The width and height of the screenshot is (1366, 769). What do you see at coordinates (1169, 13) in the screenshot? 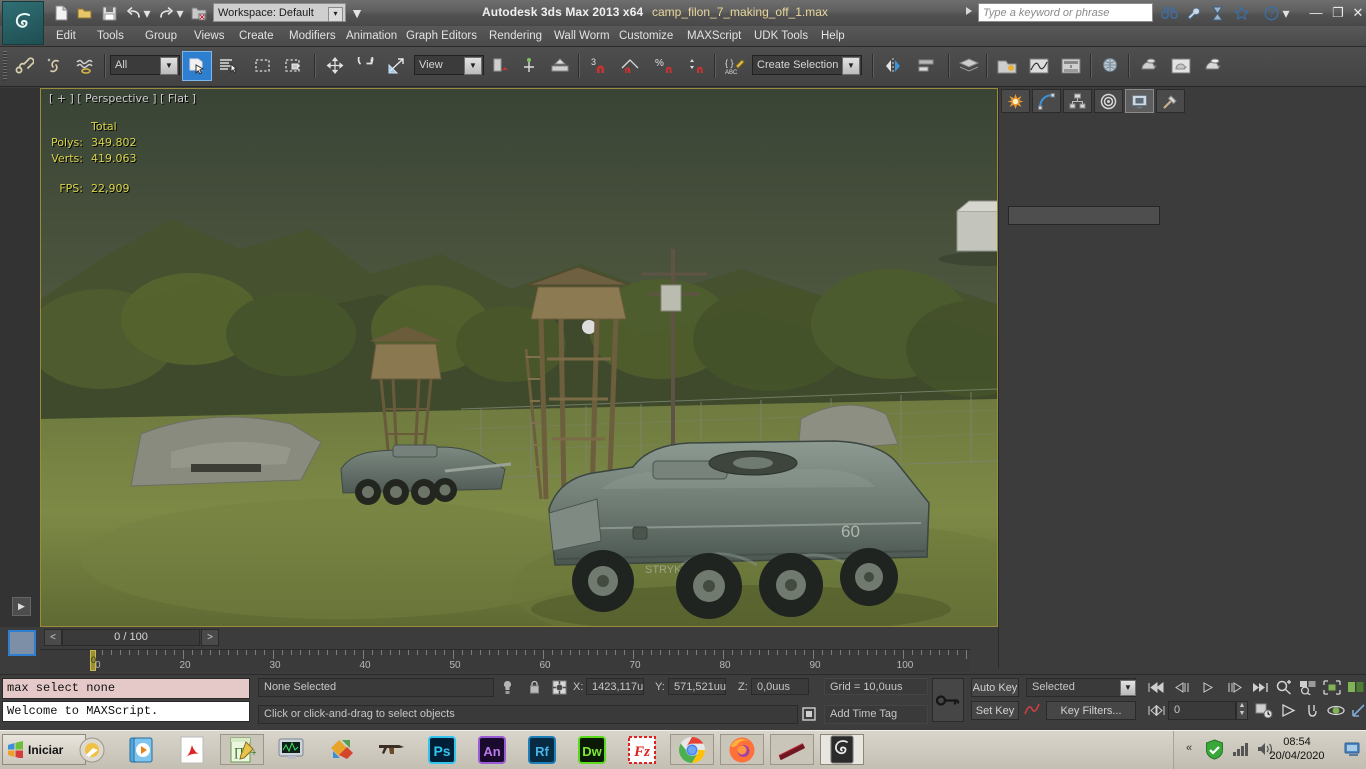
I see `binoculars-icon` at bounding box center [1169, 13].